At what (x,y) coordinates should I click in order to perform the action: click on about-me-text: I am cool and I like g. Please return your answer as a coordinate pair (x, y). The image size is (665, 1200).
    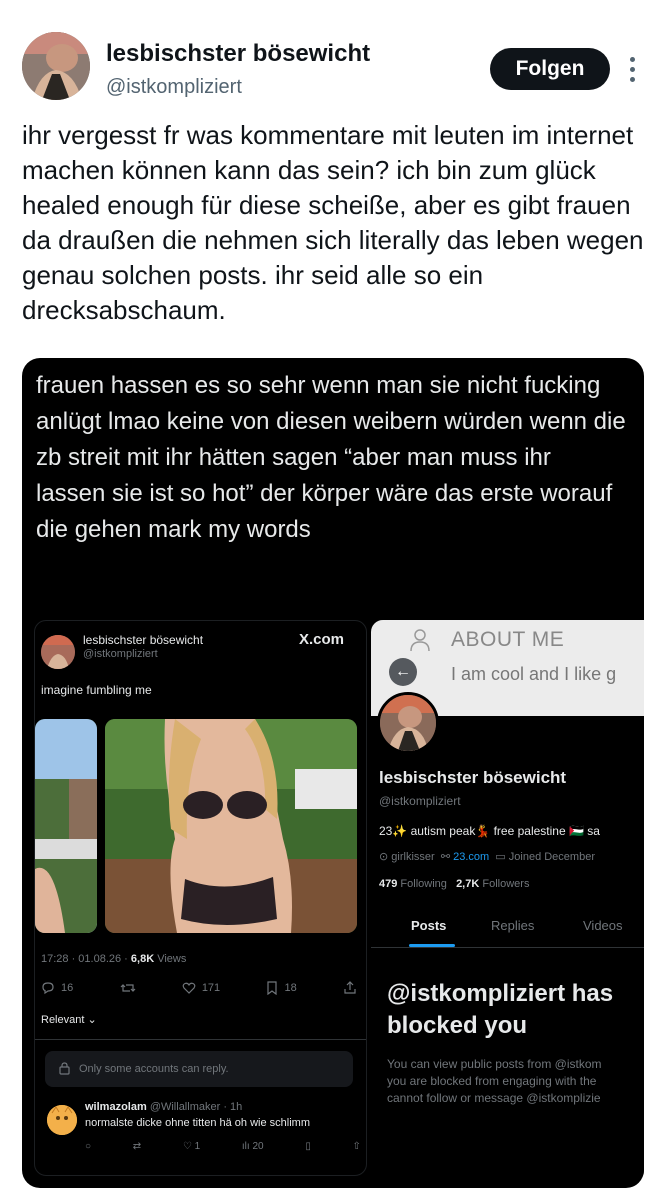
    Looking at the image, I should click on (534, 674).